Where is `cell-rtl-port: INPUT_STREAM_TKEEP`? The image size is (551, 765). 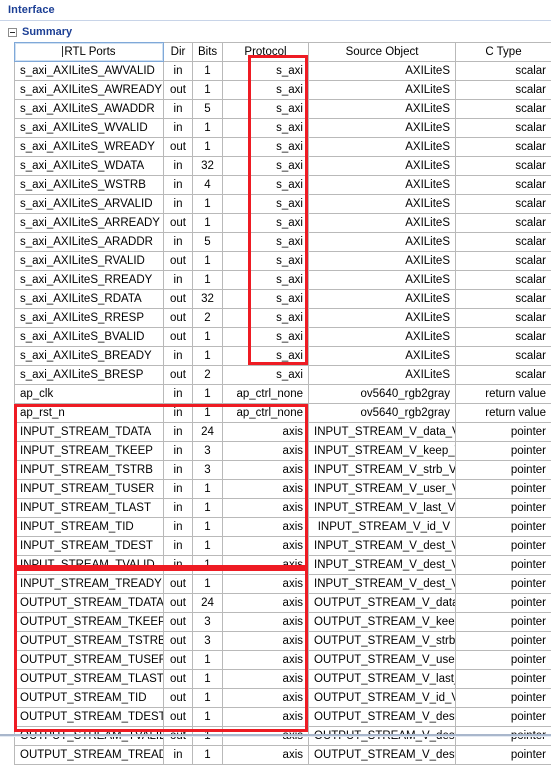
cell-rtl-port: INPUT_STREAM_TKEEP is located at coordinates (89, 451).